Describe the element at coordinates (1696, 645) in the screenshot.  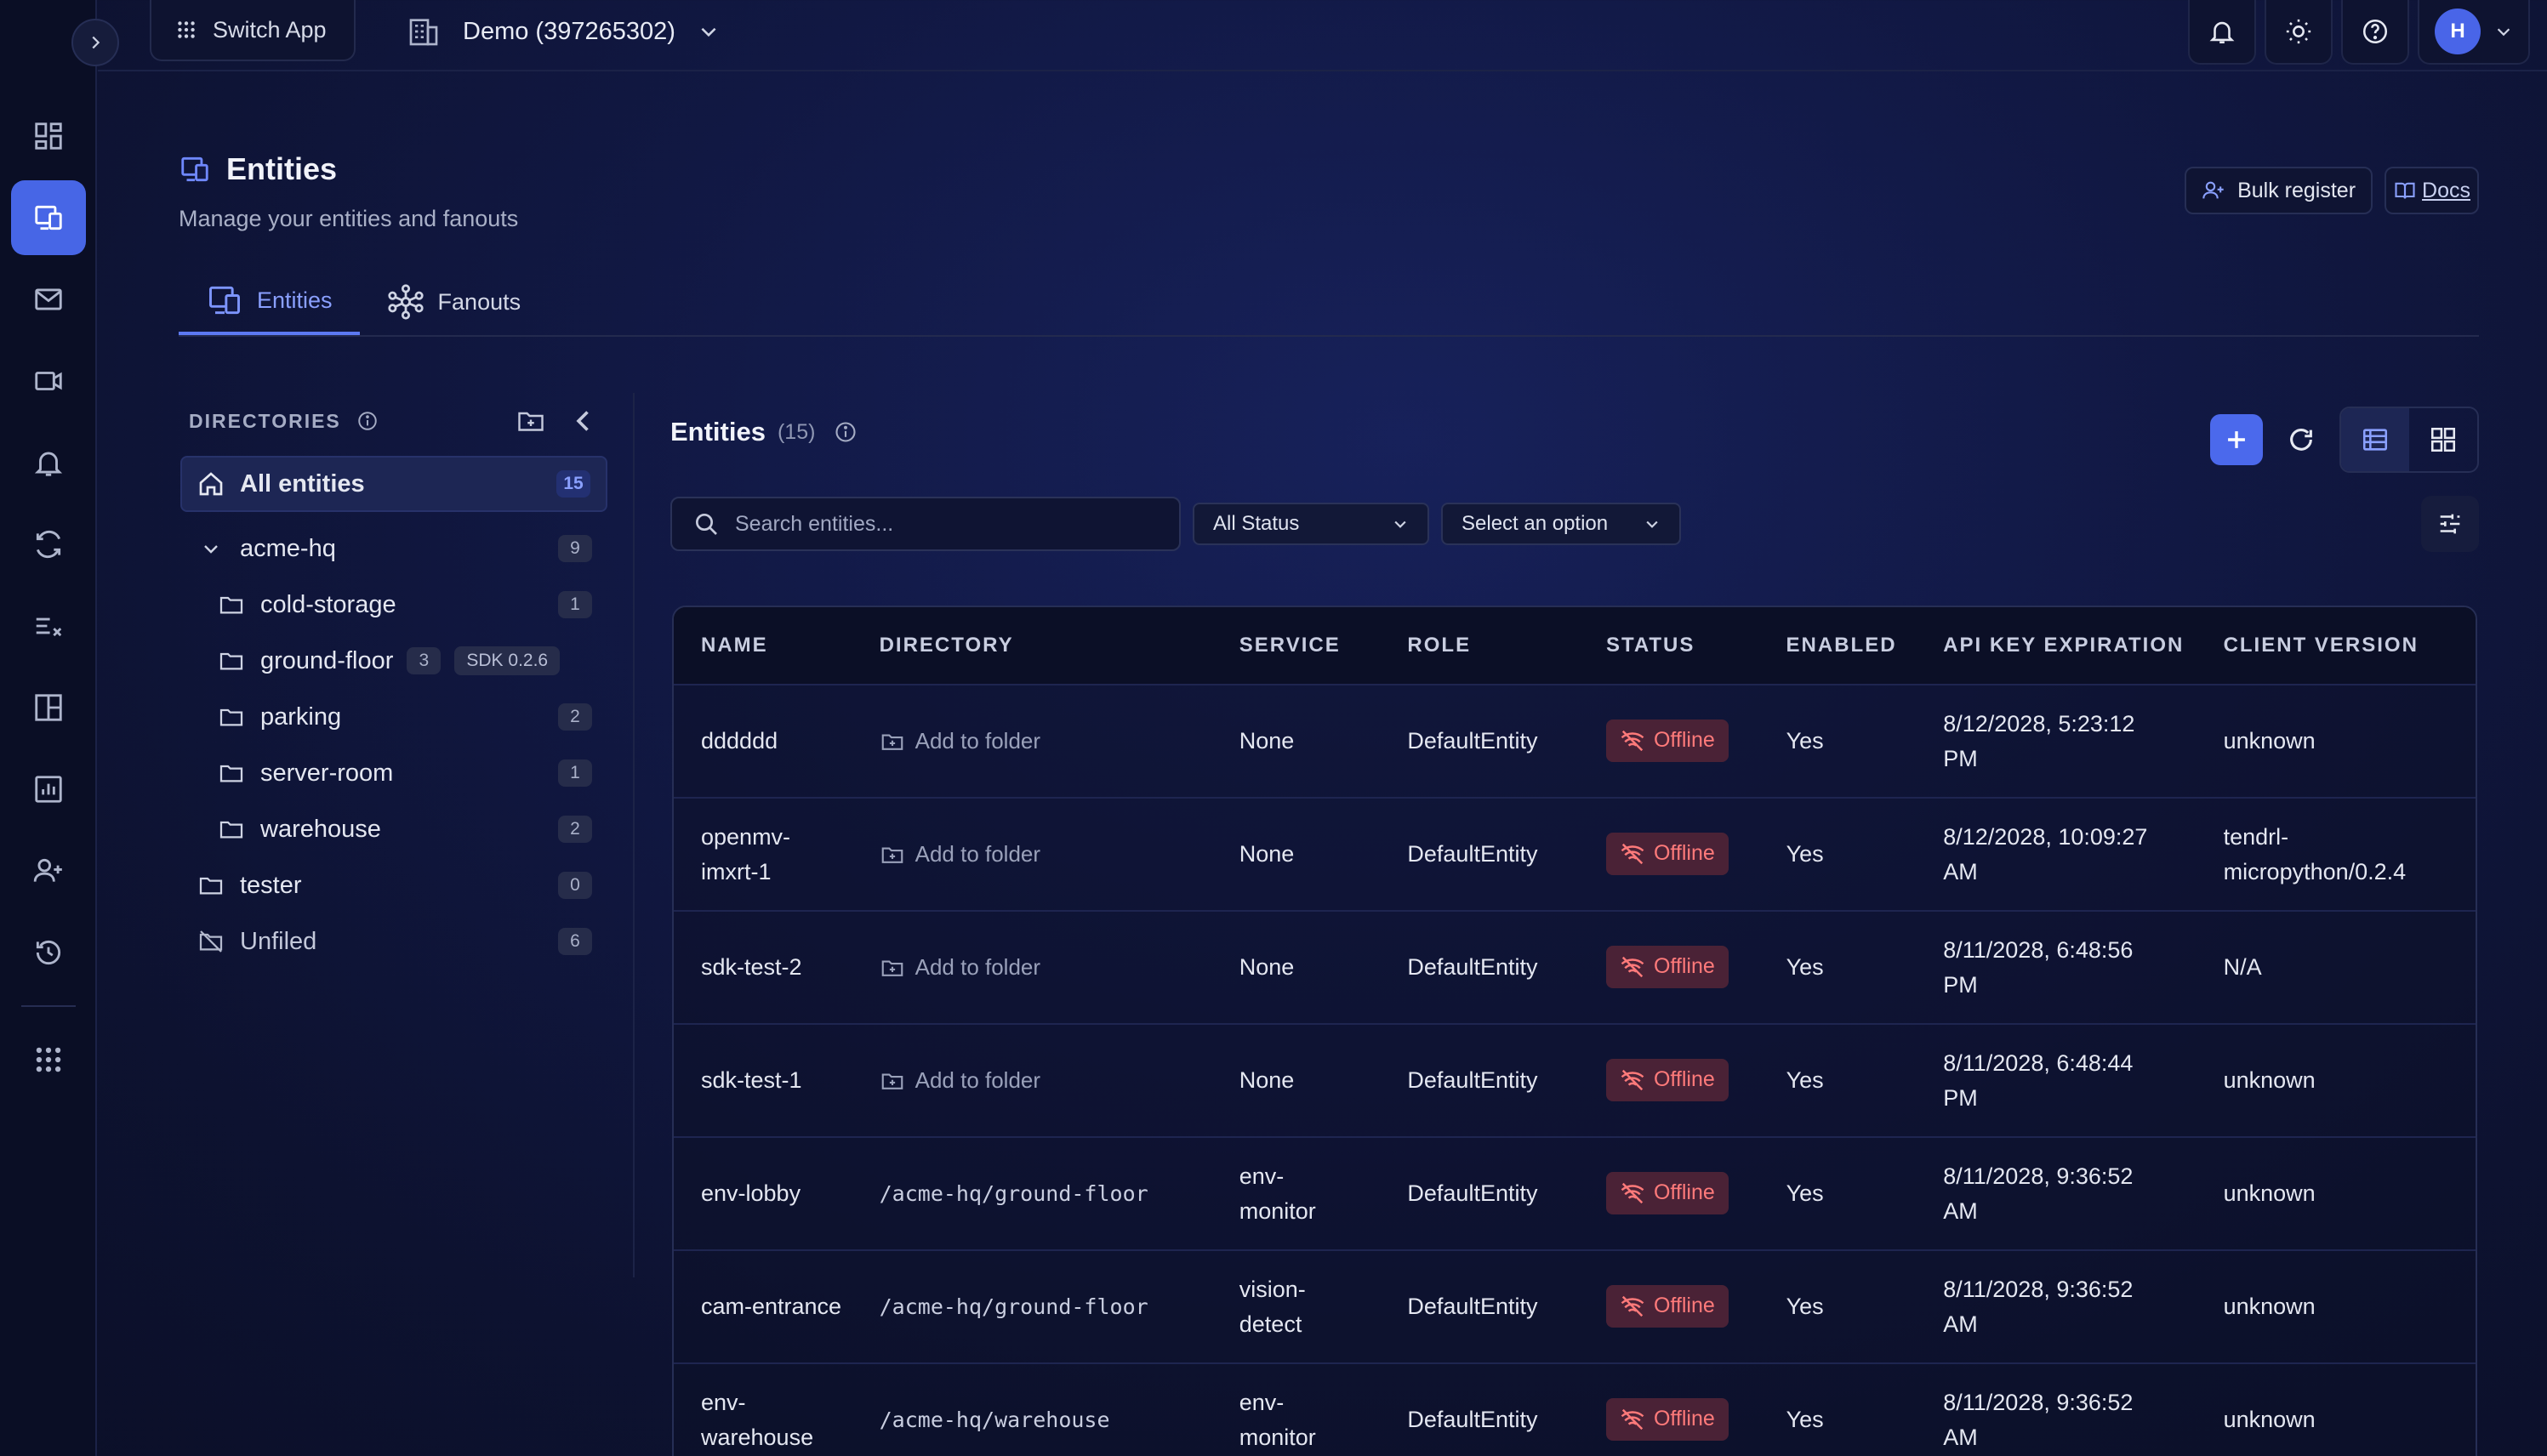
I see `col-status: STATUS` at that location.